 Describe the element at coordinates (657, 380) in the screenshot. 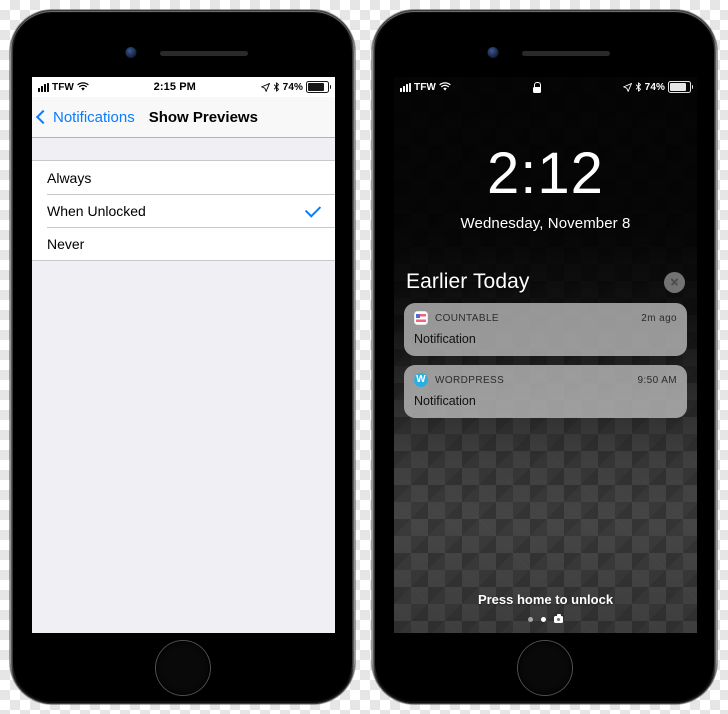

I see `notification-time: 9:50 AM` at that location.